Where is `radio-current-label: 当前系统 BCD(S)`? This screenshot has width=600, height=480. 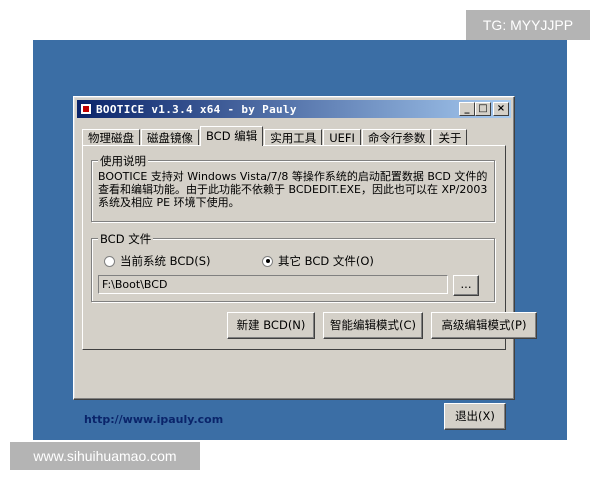
radio-current-label: 当前系统 BCD(S) is located at coordinates (165, 261).